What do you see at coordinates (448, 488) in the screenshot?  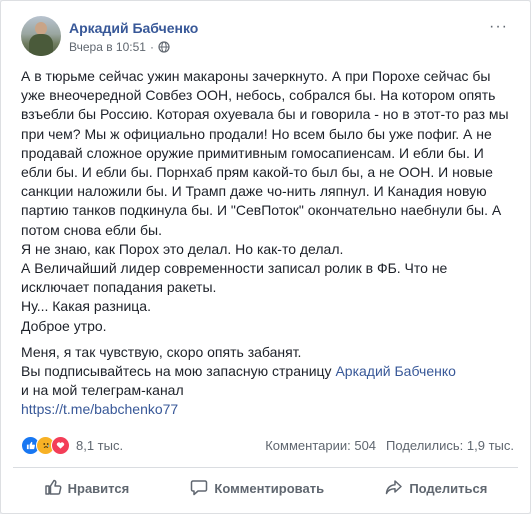 I see `share-button-label: Поделиться` at bounding box center [448, 488].